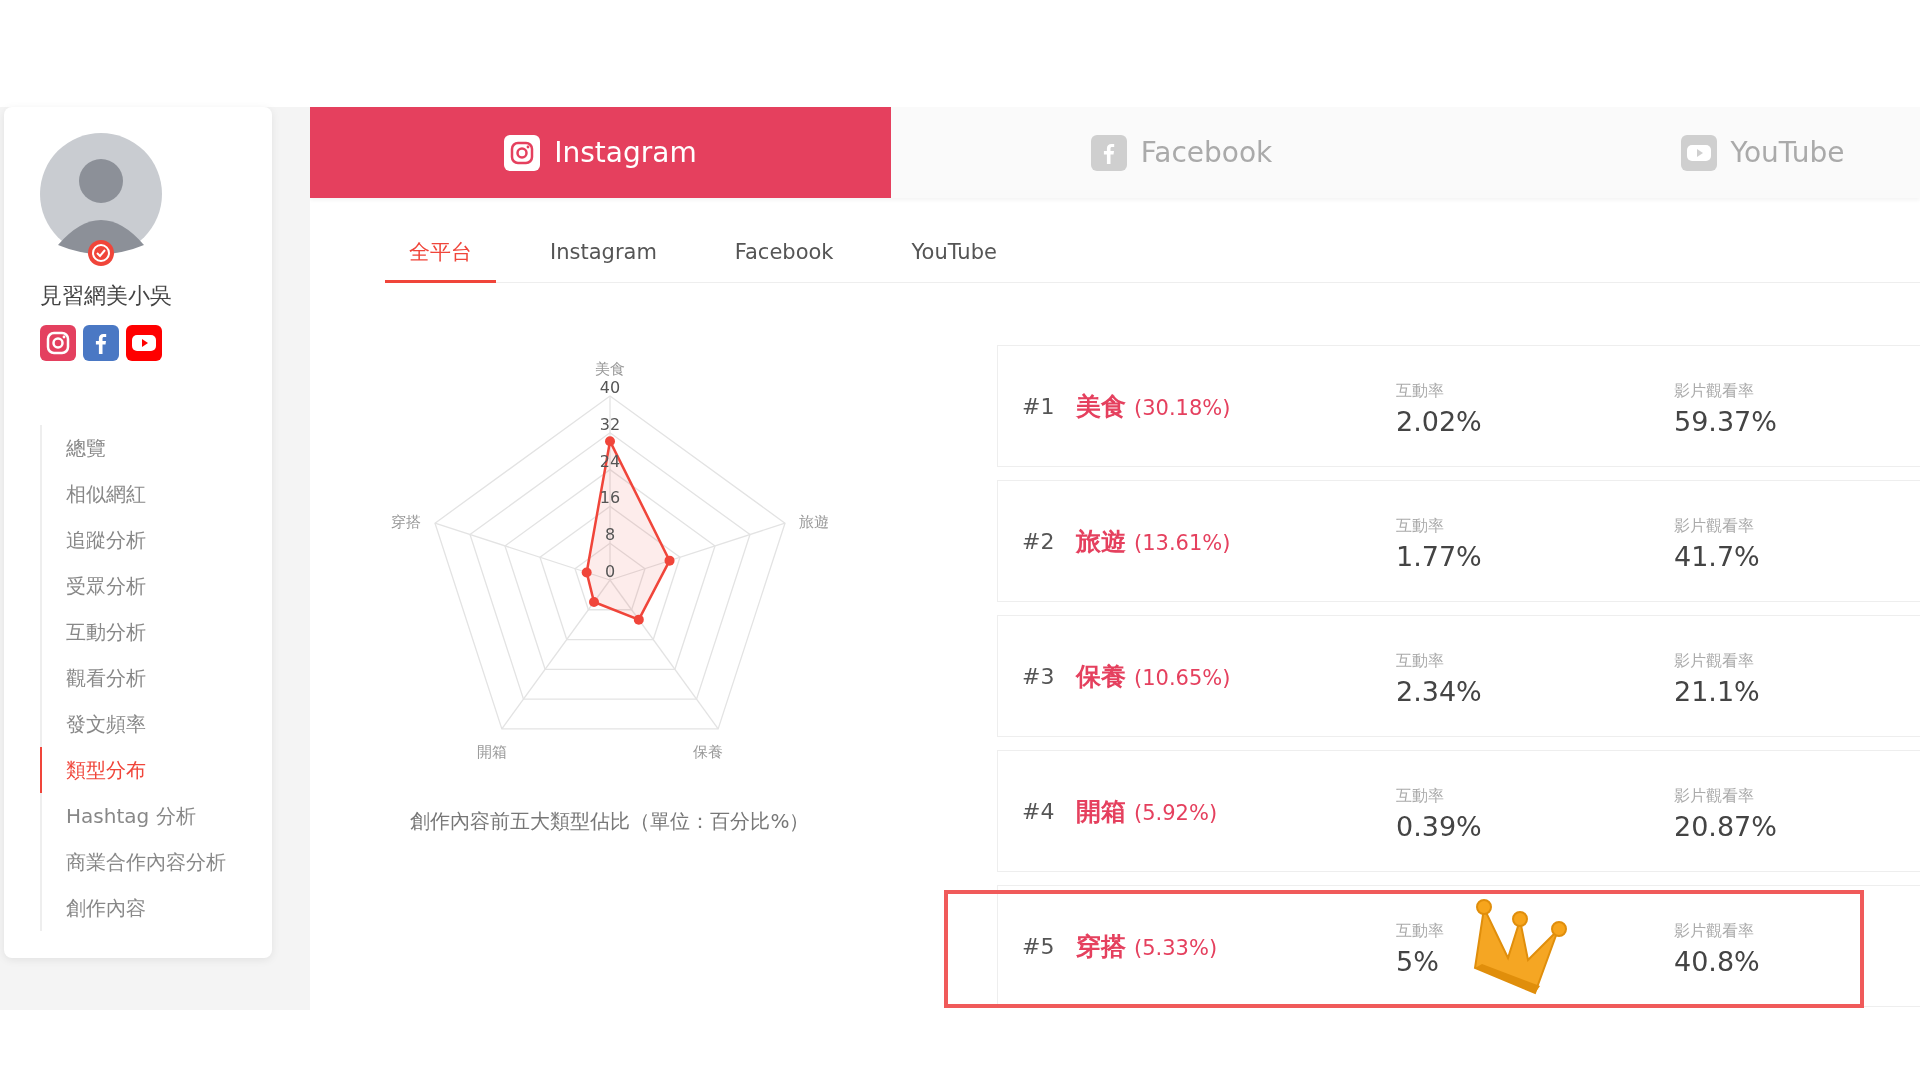  Describe the element at coordinates (440, 255) in the screenshot. I see `filter-tab: 全平台` at that location.